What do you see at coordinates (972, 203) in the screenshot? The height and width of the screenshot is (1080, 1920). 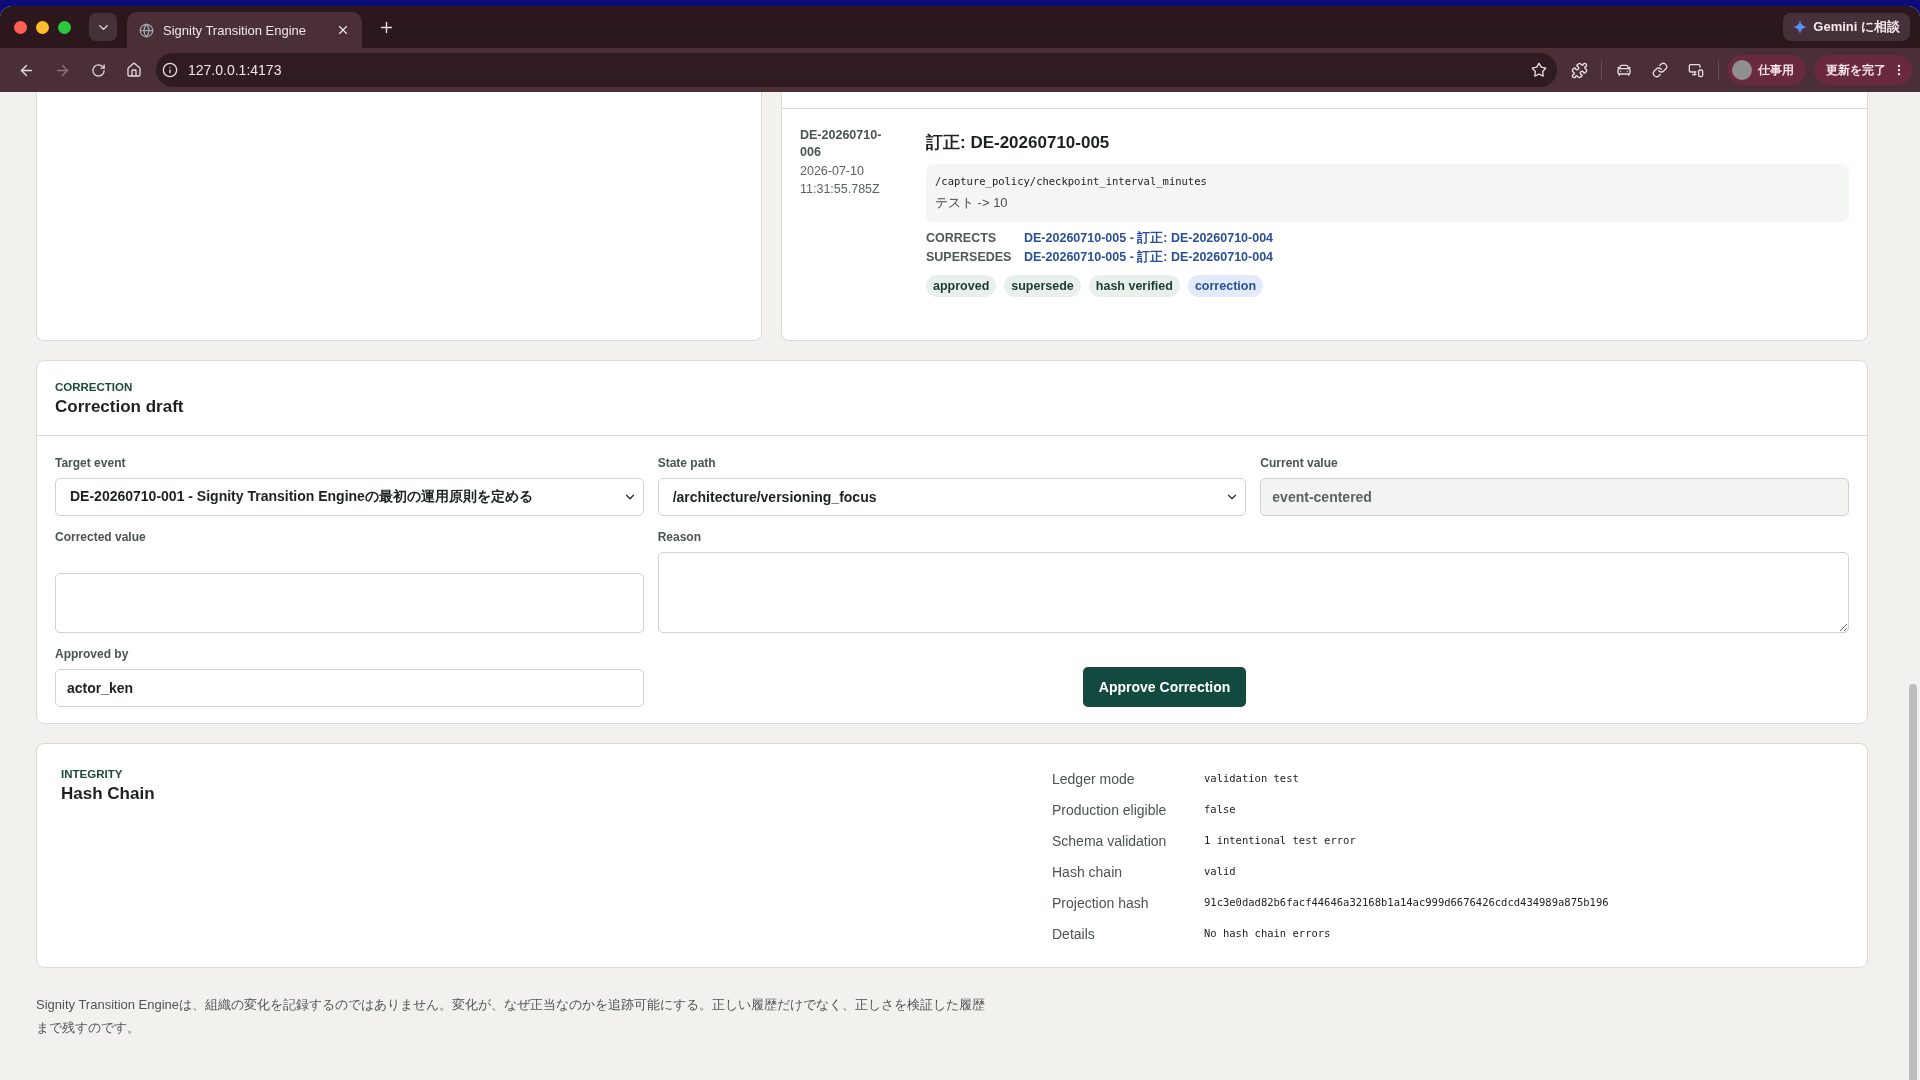 I see `change-text: テスト -> 10` at bounding box center [972, 203].